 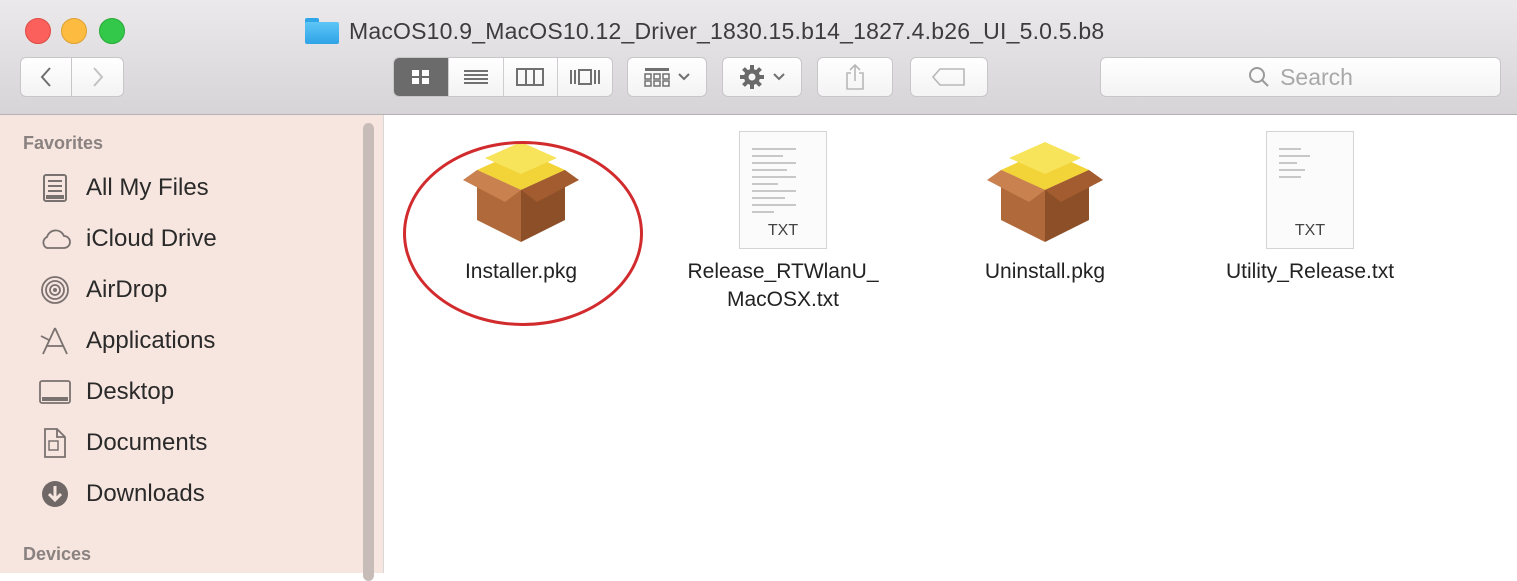 I want to click on action-button, so click(x=762, y=77).